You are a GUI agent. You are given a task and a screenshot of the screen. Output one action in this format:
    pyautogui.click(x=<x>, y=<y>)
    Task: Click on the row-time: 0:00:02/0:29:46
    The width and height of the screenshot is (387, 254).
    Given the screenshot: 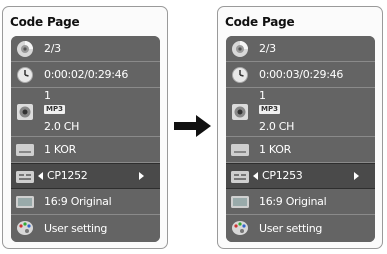 What is the action you would take?
    pyautogui.click(x=85, y=75)
    